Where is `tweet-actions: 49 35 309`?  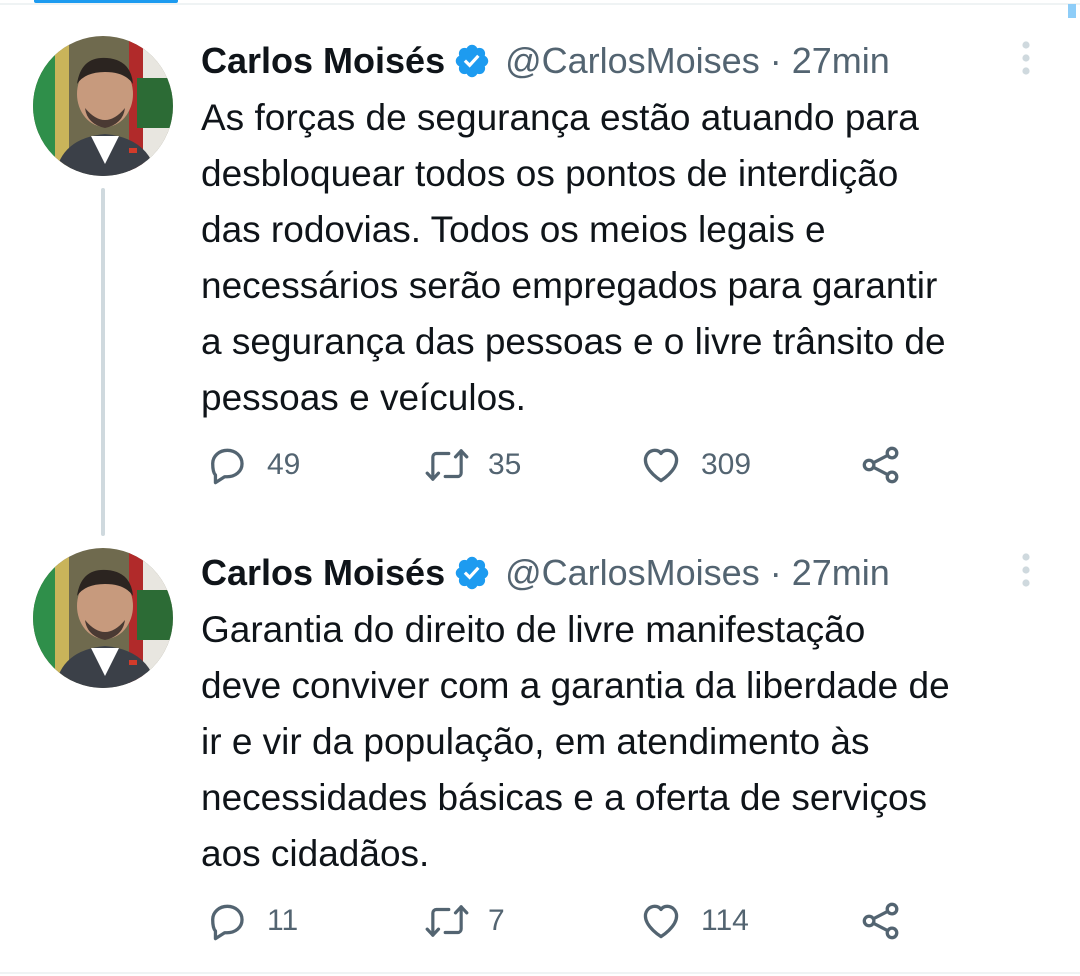
tweet-actions: 49 35 309 is located at coordinates (591, 465).